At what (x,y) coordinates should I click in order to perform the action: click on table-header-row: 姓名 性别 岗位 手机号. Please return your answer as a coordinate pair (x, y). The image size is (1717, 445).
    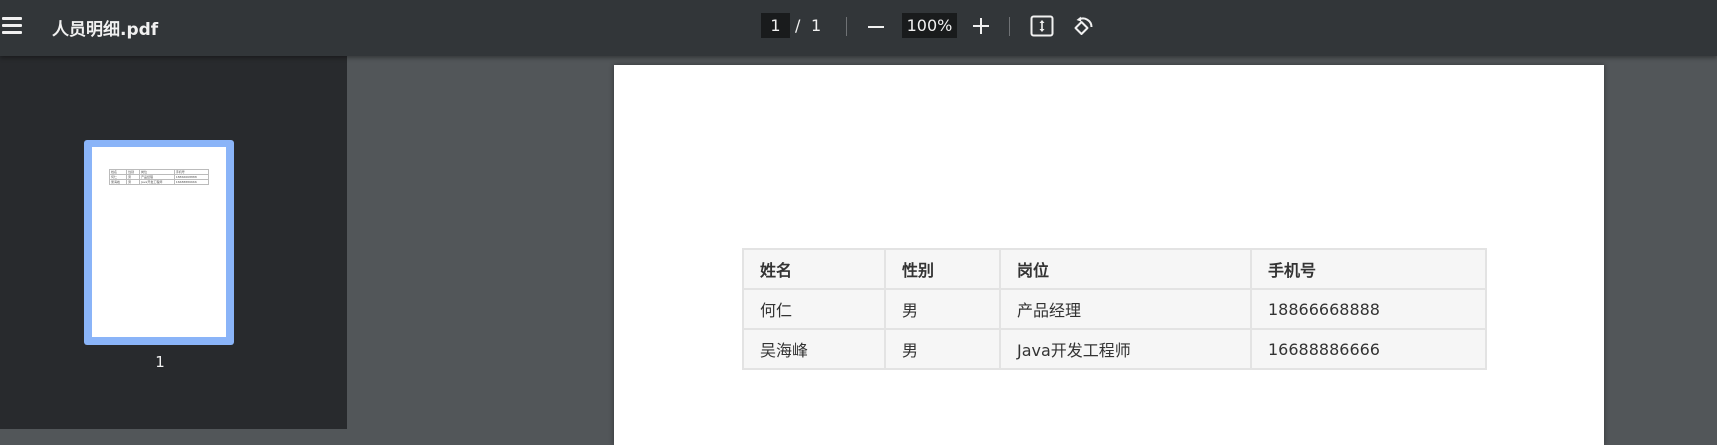
    Looking at the image, I should click on (1114, 269).